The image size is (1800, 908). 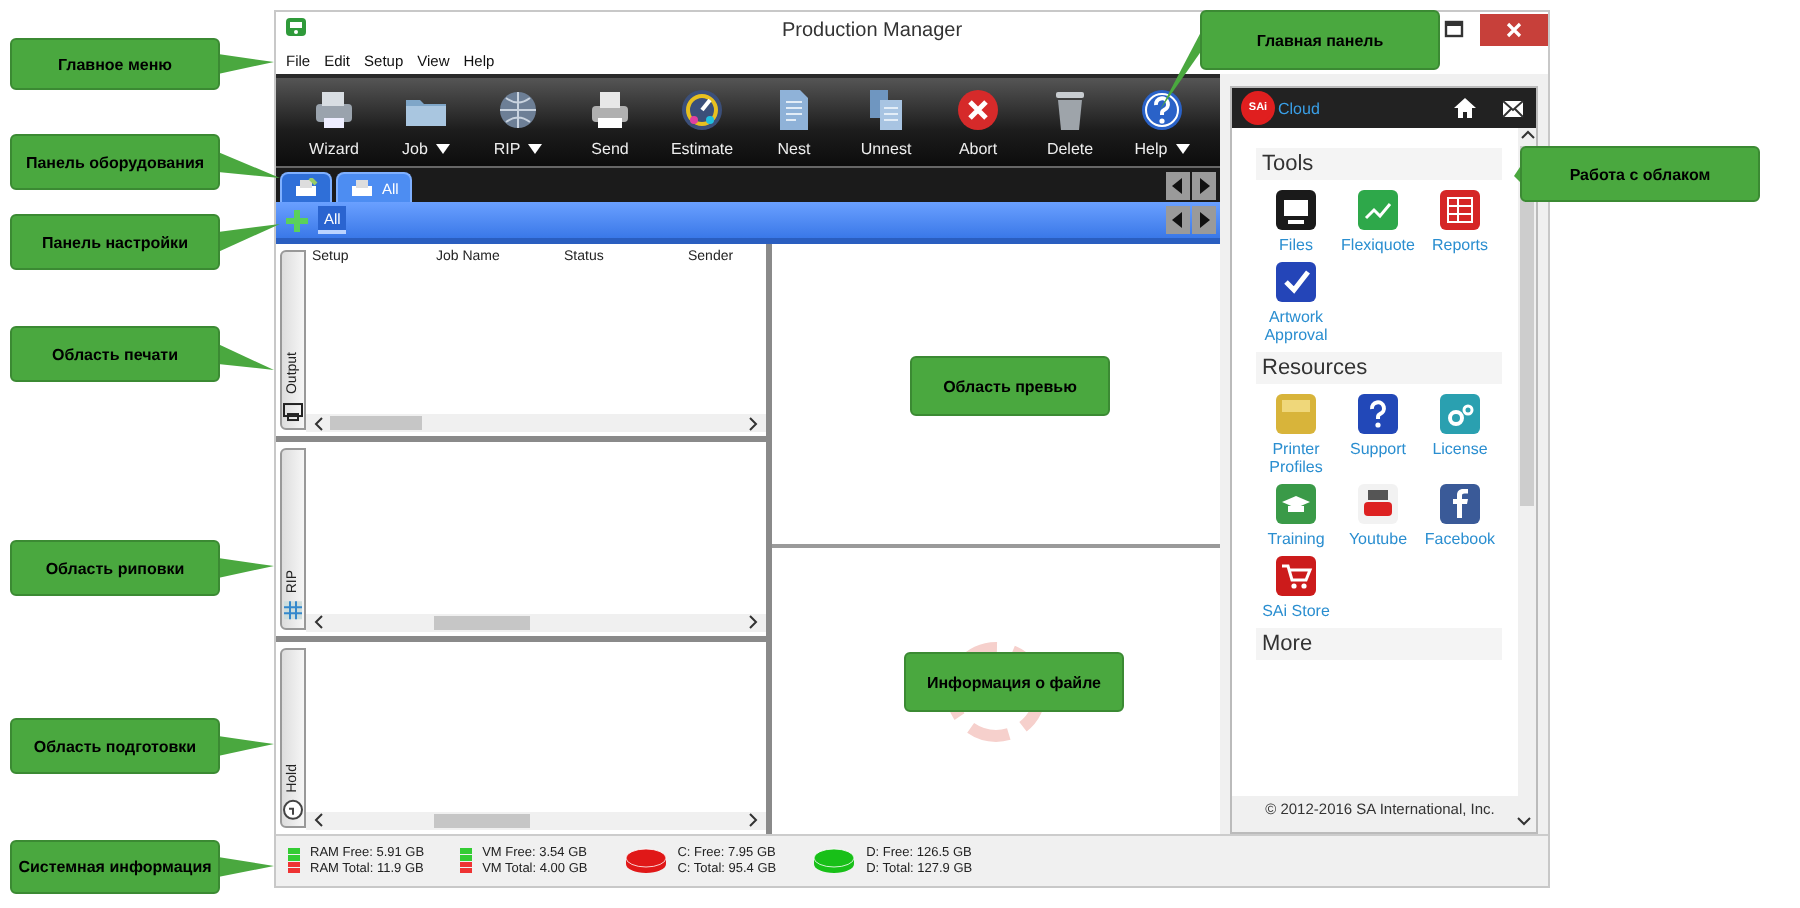 I want to click on social-icon, so click(x=1460, y=504).